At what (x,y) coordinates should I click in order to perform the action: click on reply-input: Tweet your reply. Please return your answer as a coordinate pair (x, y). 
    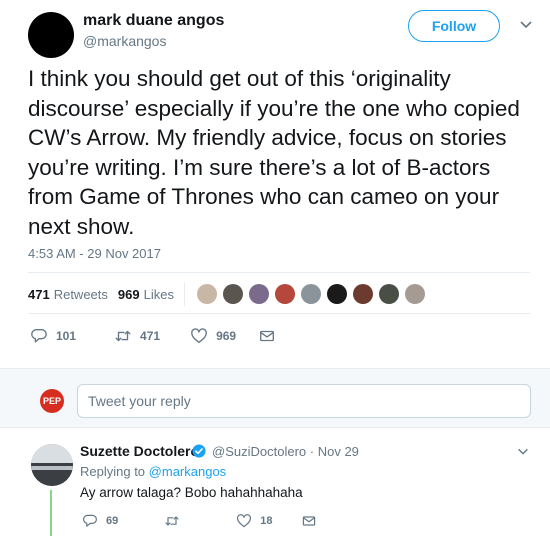
    Looking at the image, I should click on (304, 401).